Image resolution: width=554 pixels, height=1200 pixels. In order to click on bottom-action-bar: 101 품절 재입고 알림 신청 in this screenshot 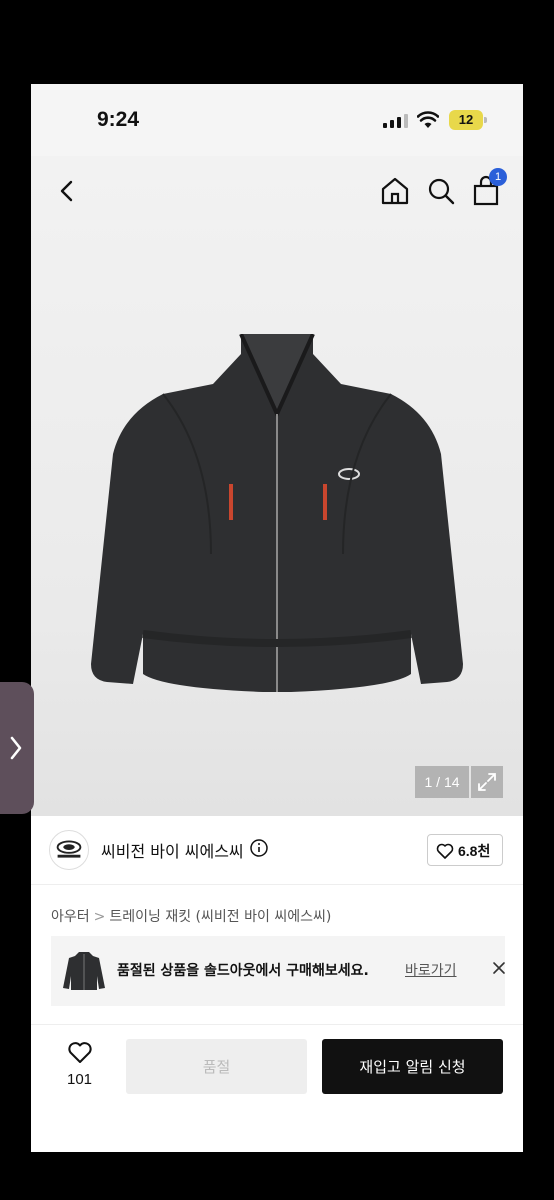, I will do `click(277, 1088)`.